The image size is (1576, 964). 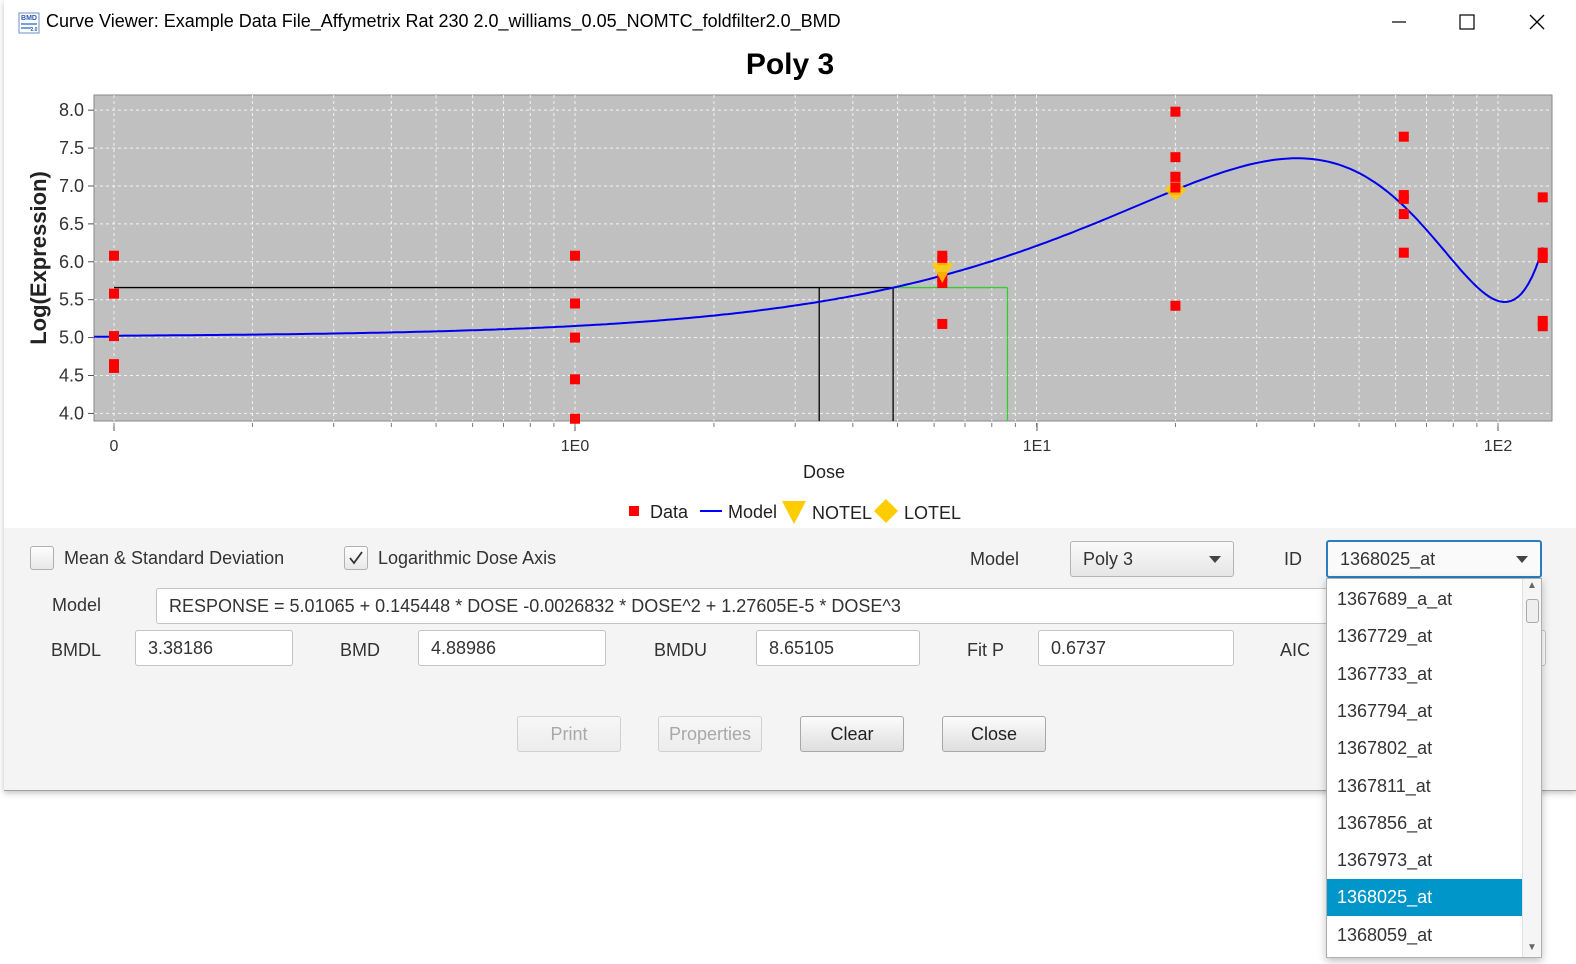 I want to click on x-axis-label: Dose, so click(x=824, y=472).